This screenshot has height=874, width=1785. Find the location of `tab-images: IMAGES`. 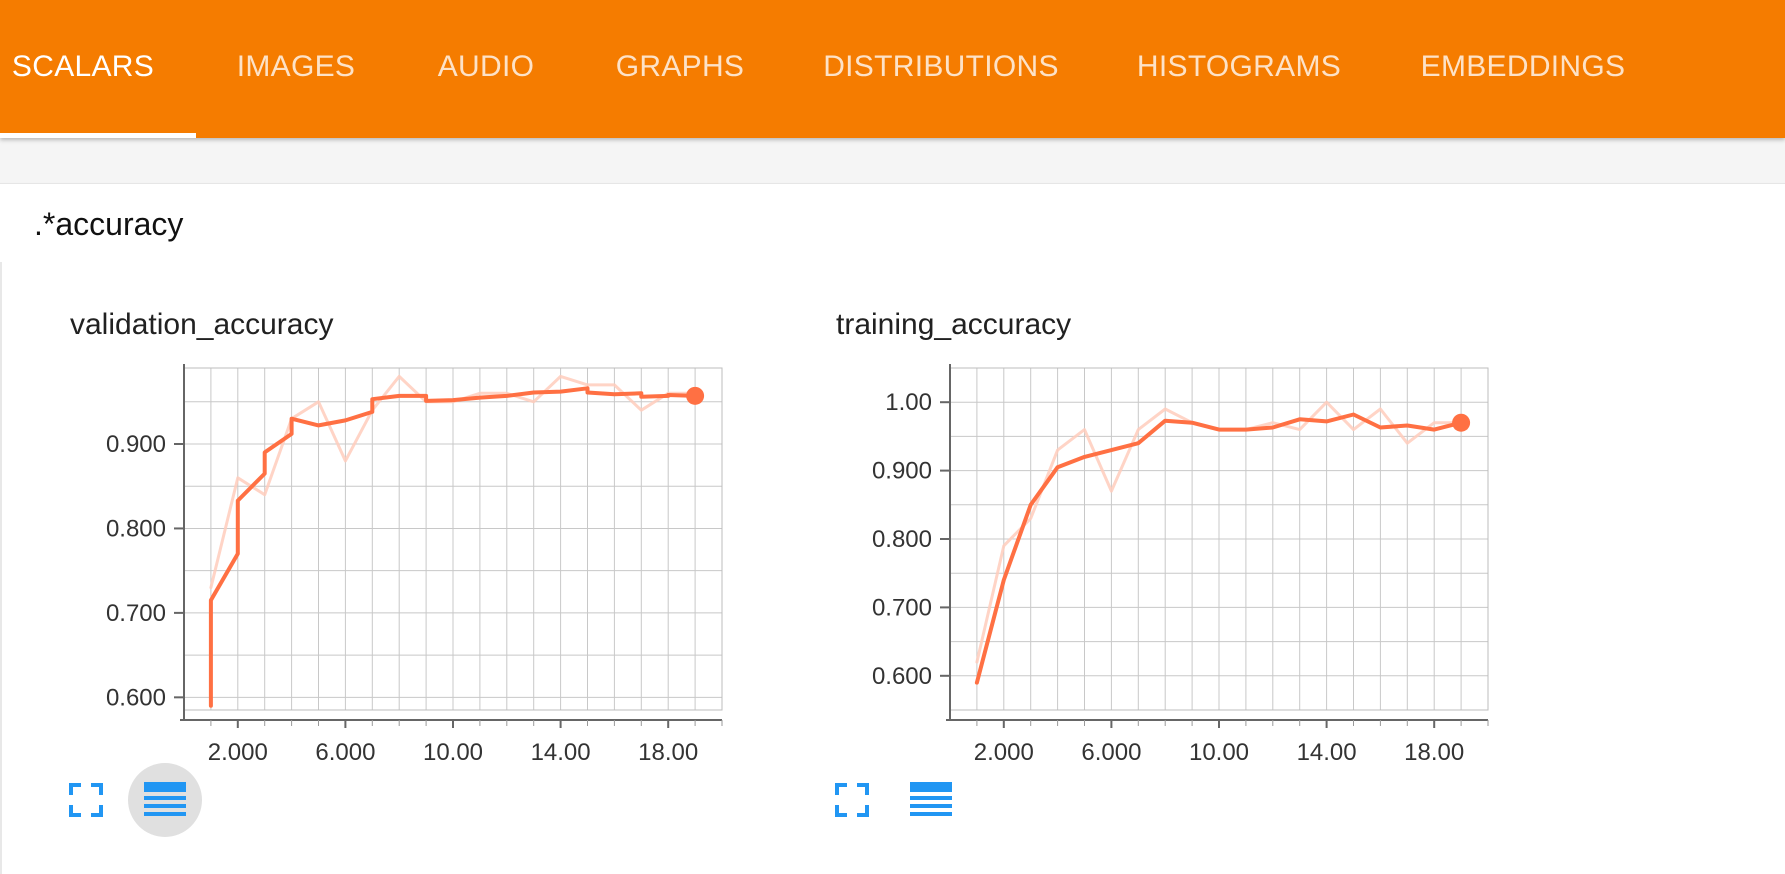

tab-images: IMAGES is located at coordinates (296, 69).